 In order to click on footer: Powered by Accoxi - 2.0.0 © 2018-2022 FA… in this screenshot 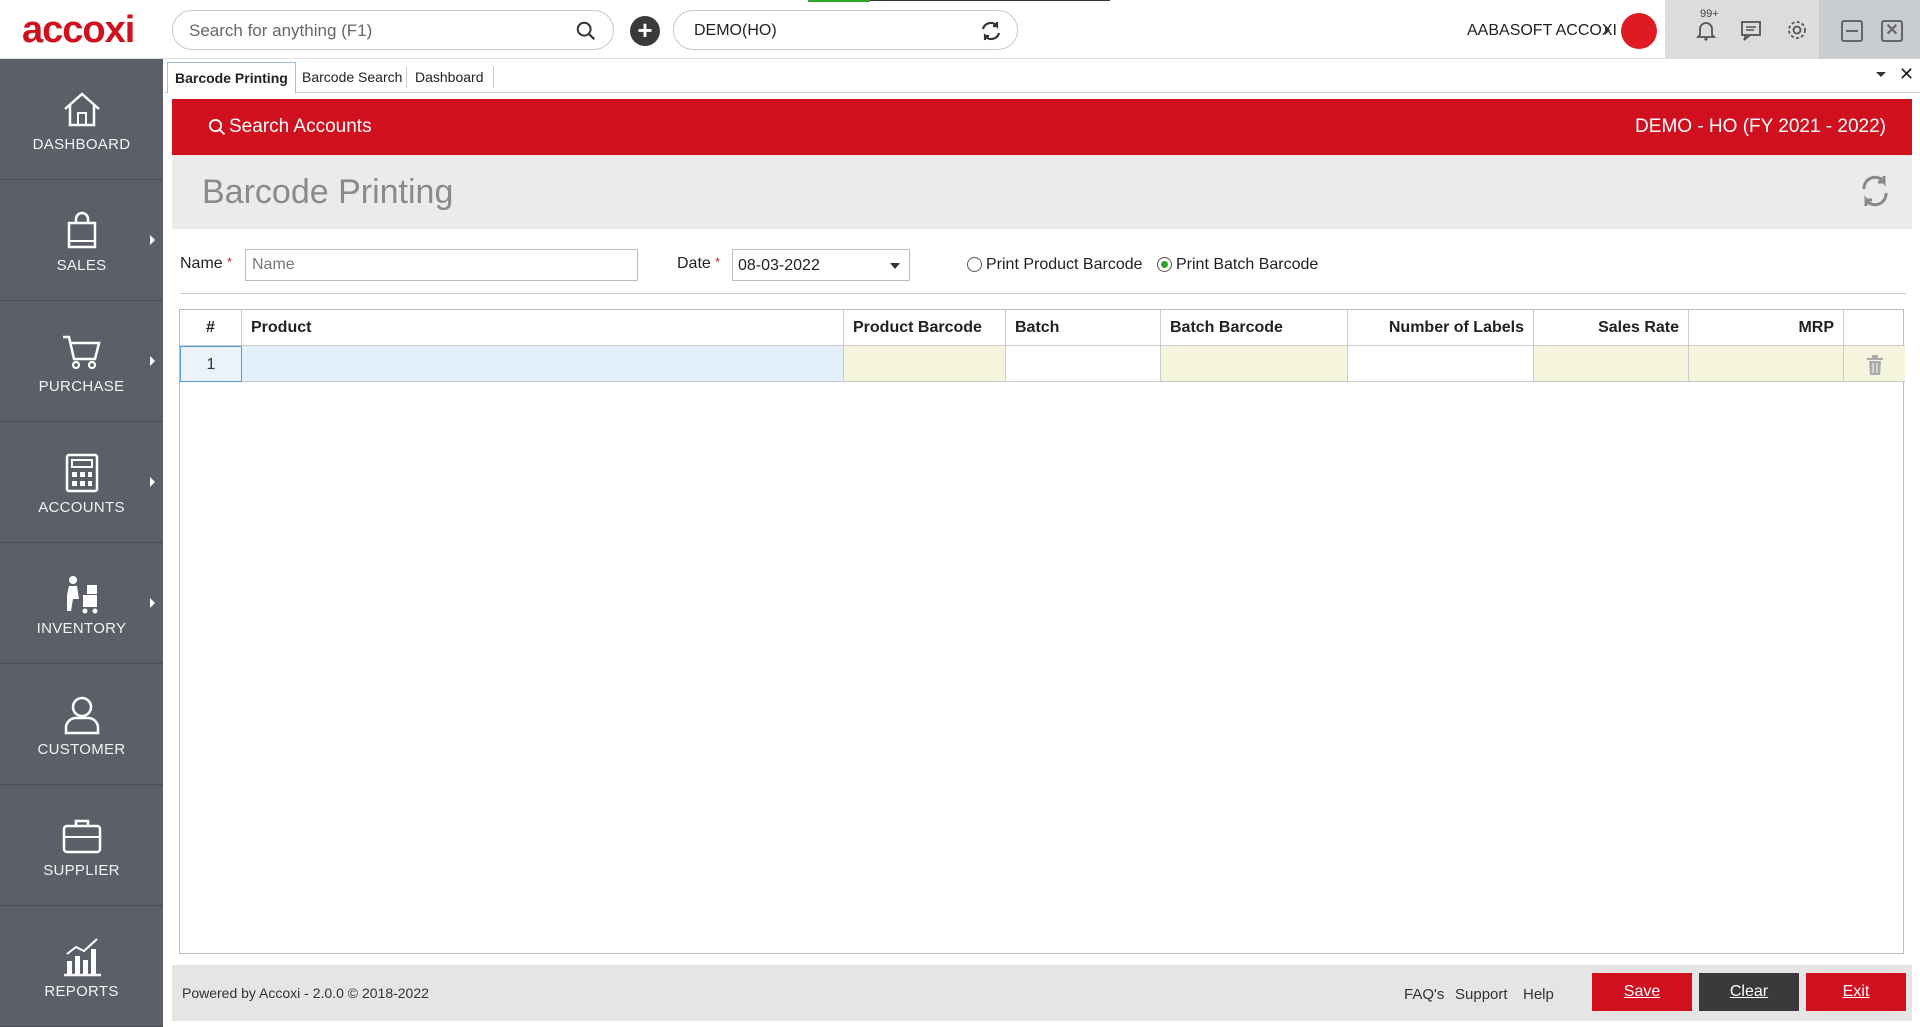, I will do `click(1042, 993)`.